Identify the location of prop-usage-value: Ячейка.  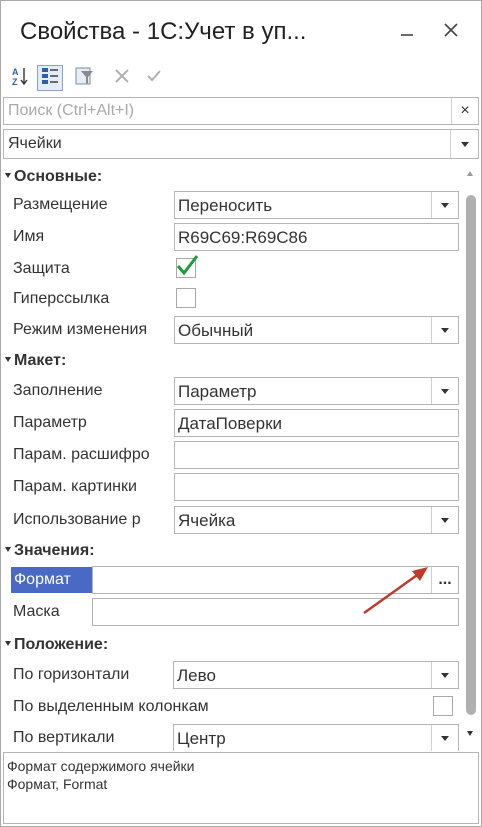
(207, 520).